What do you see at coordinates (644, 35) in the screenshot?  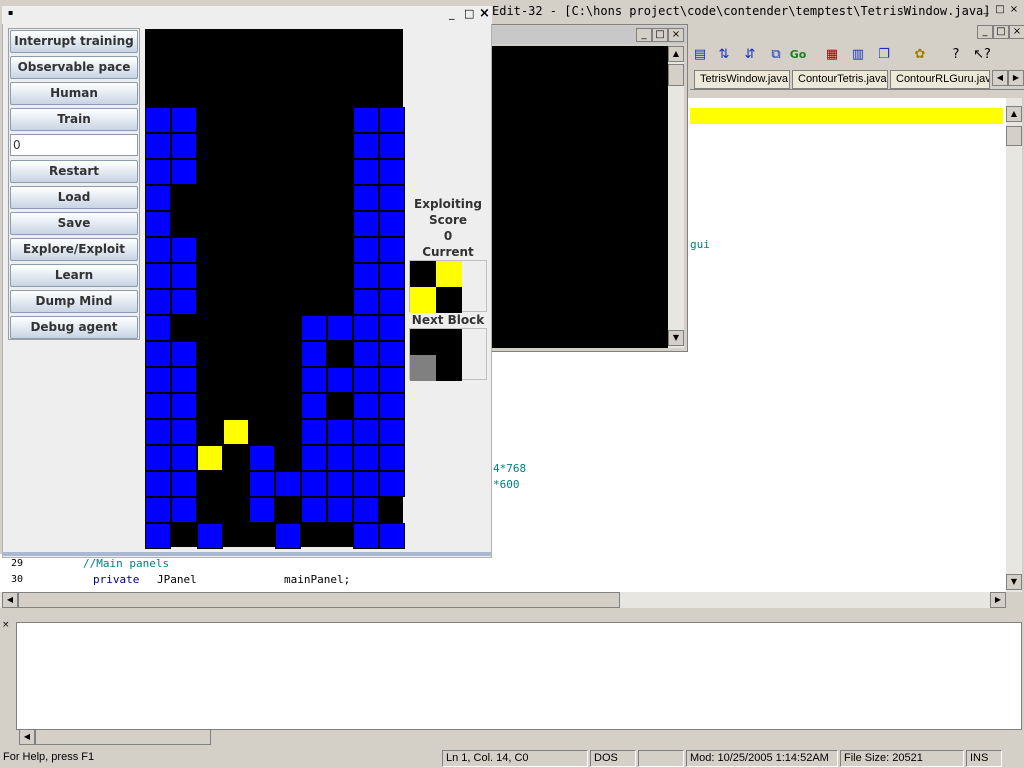 I see `child-minimize-button: _` at bounding box center [644, 35].